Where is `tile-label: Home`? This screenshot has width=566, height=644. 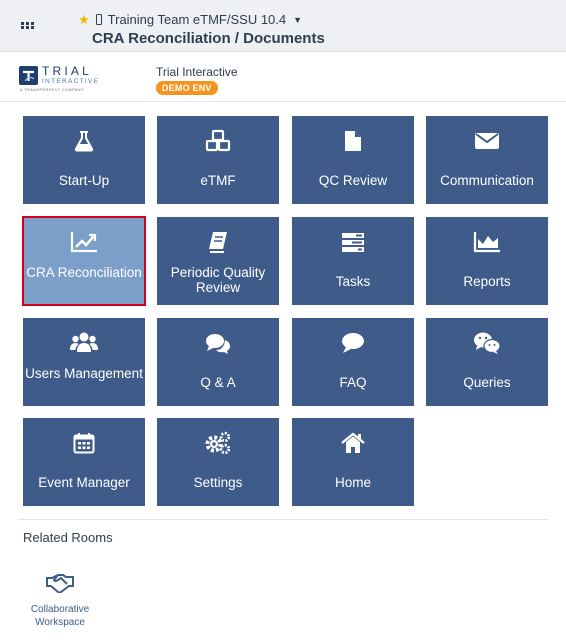
tile-label: Home is located at coordinates (352, 482).